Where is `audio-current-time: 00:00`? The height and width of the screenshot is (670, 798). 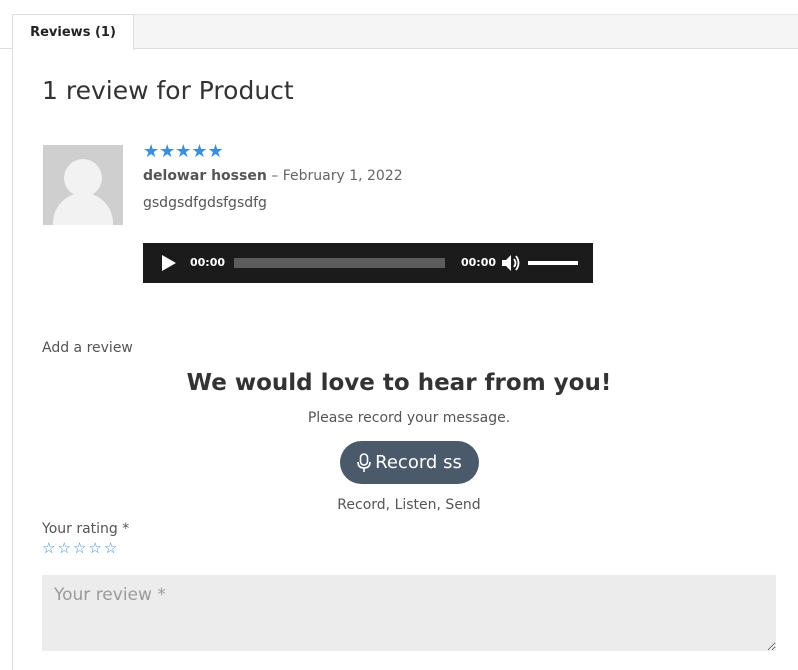 audio-current-time: 00:00 is located at coordinates (208, 262).